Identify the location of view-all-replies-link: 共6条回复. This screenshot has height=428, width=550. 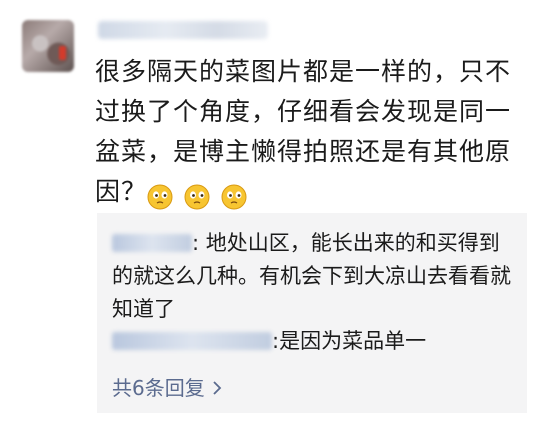
(167, 388).